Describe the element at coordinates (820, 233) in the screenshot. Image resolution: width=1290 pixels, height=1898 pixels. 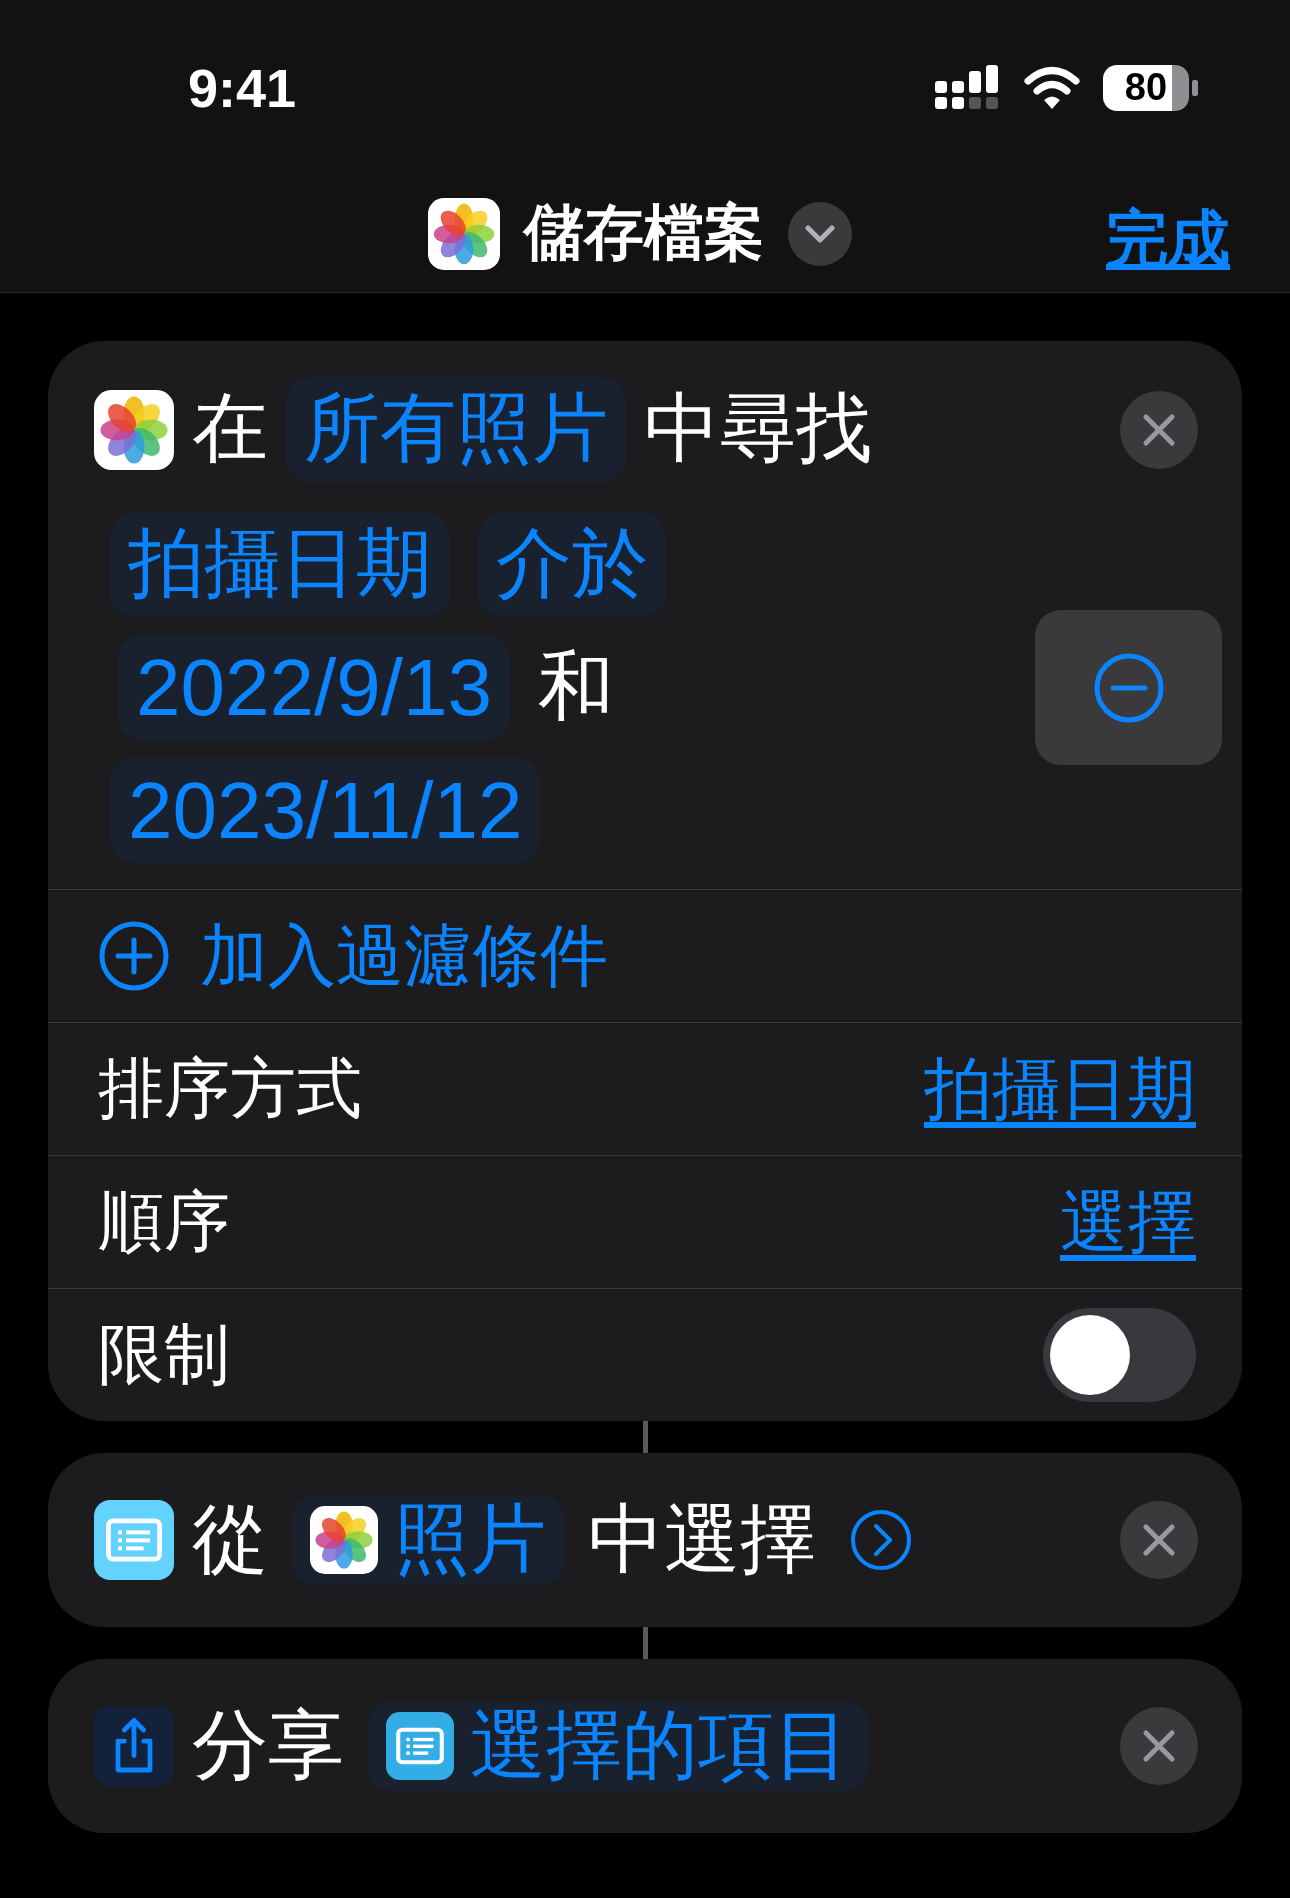
I see `chevron-down-icon` at that location.